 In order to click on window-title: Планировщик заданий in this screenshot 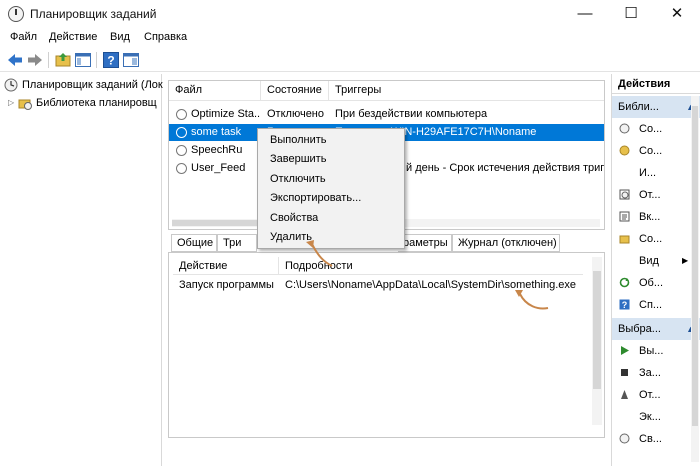, I will do `click(93, 14)`.